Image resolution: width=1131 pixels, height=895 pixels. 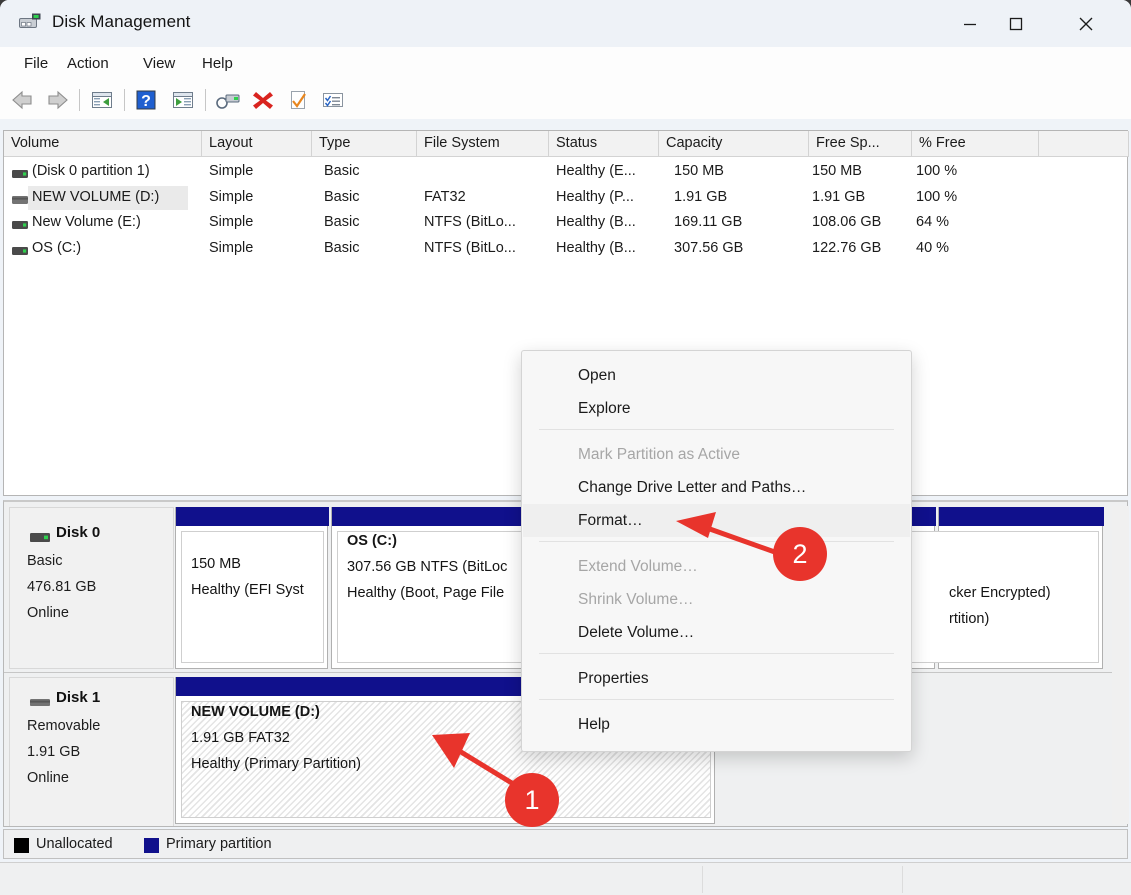 I want to click on callout-badge-2: 2, so click(x=800, y=554).